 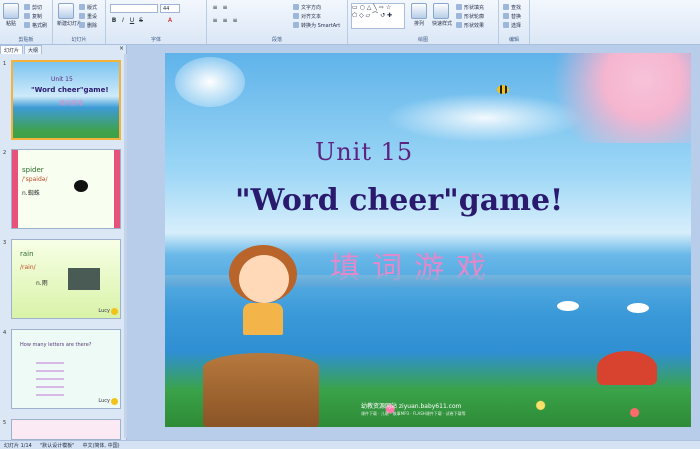 What do you see at coordinates (123, 21) in the screenshot?
I see `italic-button: I` at bounding box center [123, 21].